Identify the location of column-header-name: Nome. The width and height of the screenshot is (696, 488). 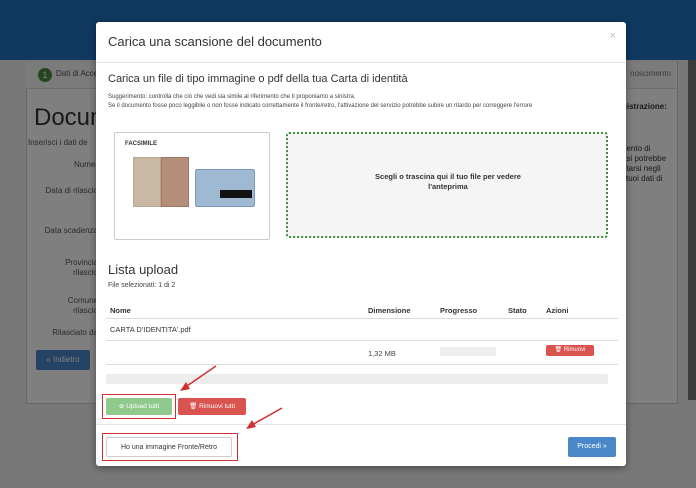
(120, 310).